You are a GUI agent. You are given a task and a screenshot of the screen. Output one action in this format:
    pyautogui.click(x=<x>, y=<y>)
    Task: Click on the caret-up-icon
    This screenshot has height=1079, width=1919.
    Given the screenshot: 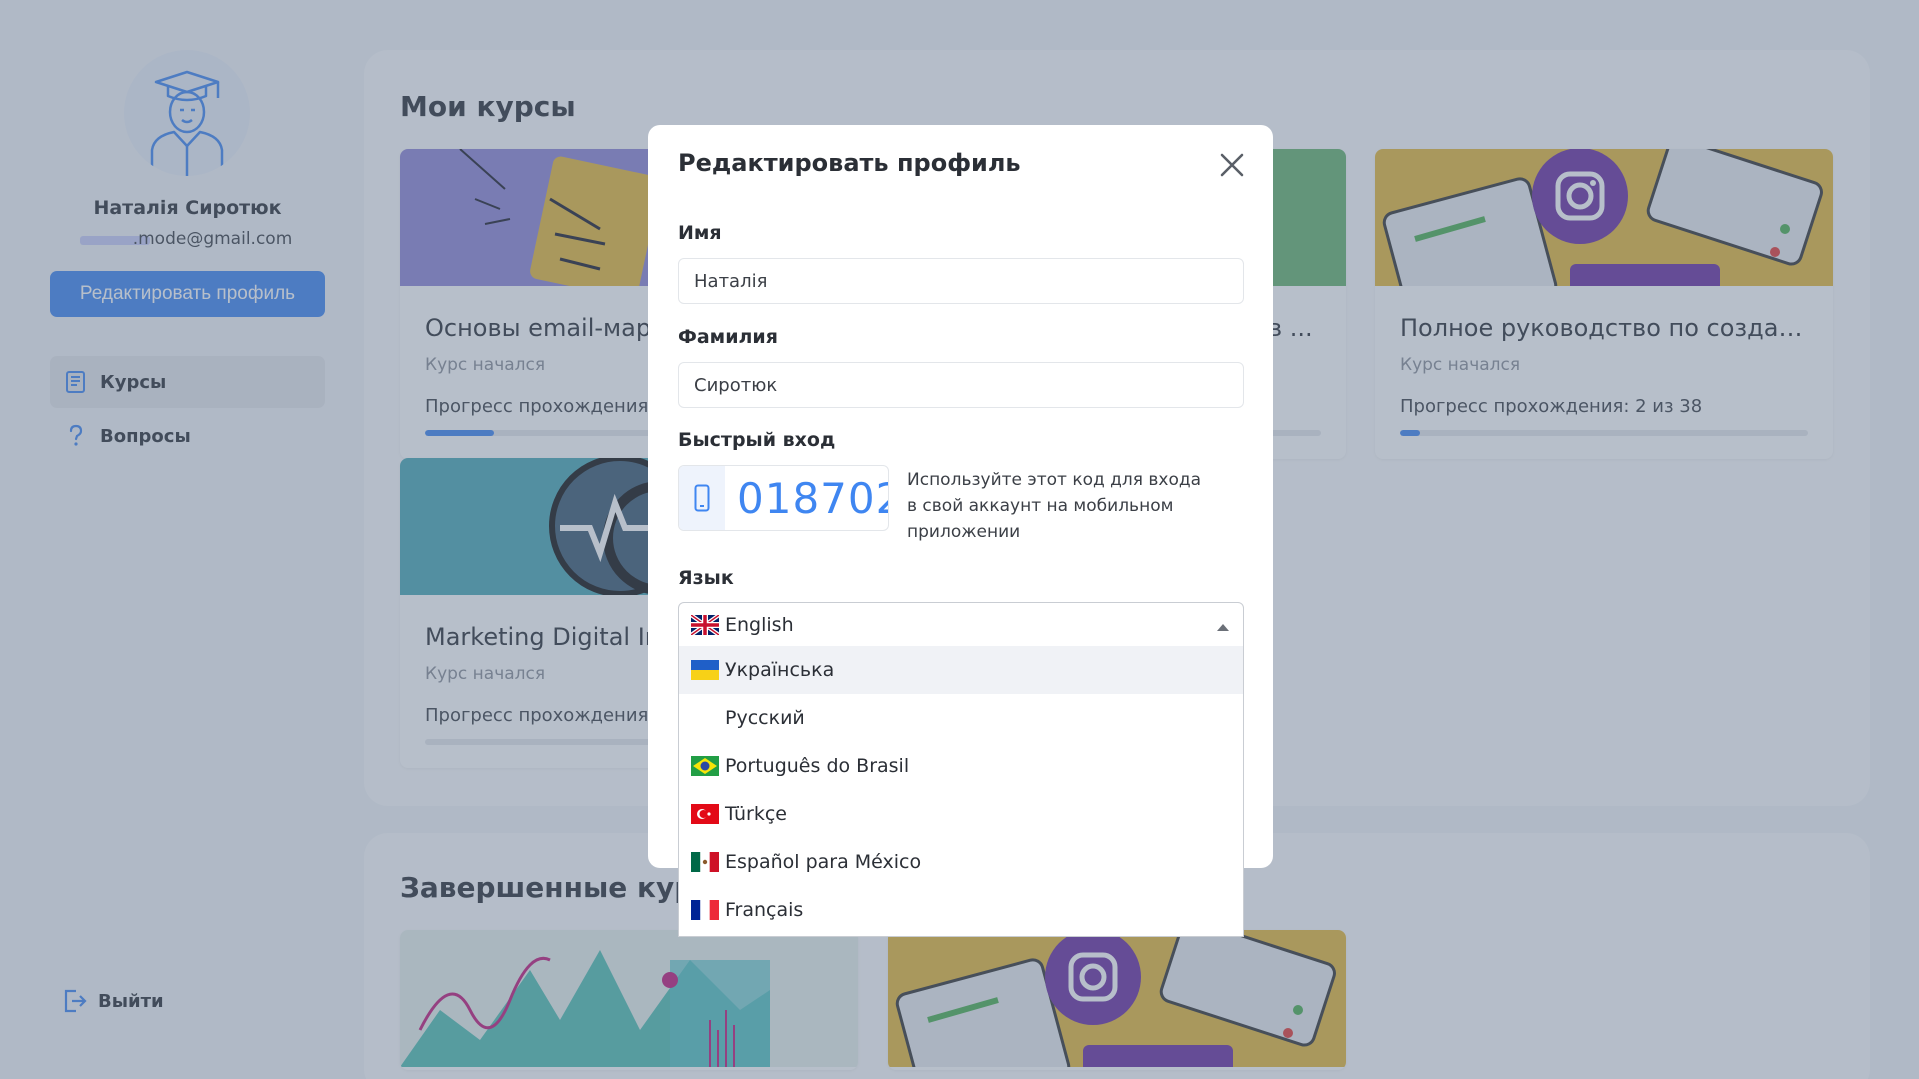 What is the action you would take?
    pyautogui.click(x=1223, y=627)
    